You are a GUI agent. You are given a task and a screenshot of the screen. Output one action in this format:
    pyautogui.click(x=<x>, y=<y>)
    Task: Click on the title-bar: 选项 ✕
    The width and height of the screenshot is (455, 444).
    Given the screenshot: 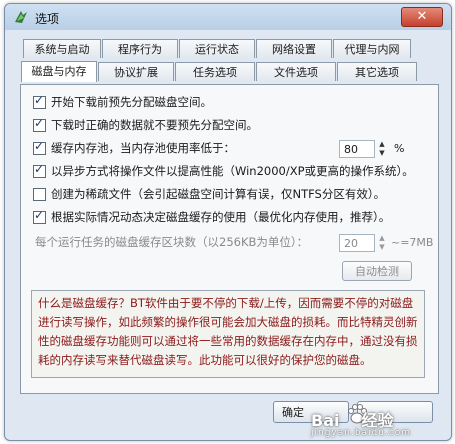 What is the action you would take?
    pyautogui.click(x=228, y=17)
    